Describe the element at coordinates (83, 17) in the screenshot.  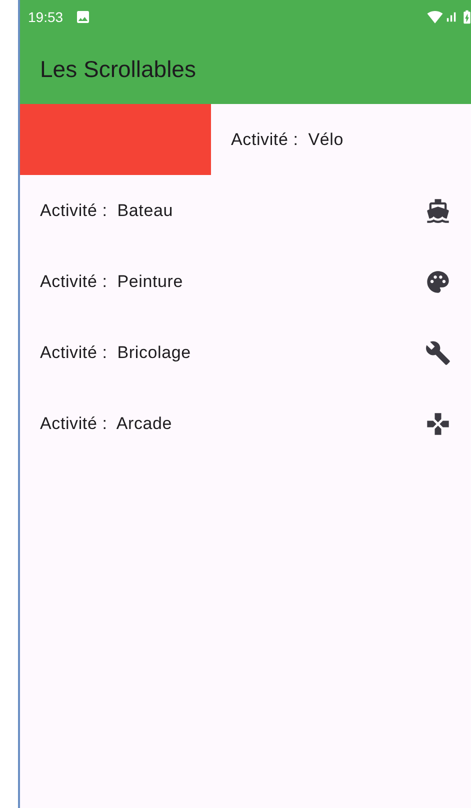
I see `image-icon` at that location.